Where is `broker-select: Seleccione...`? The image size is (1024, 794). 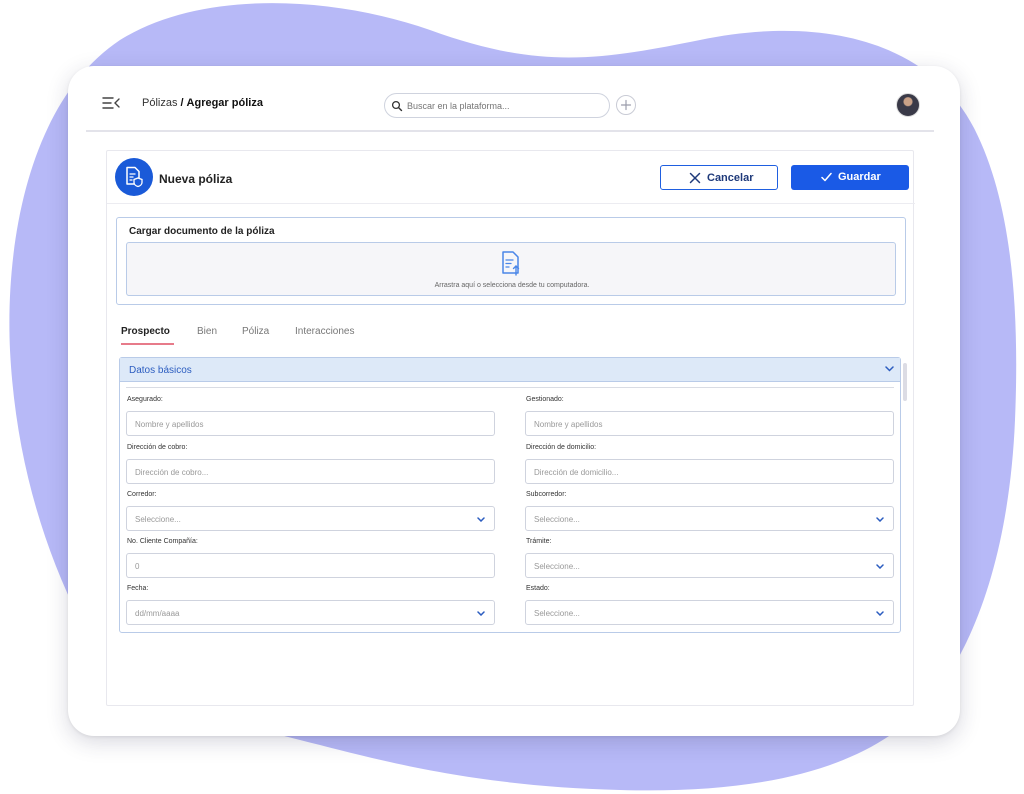 broker-select: Seleccione... is located at coordinates (310, 518).